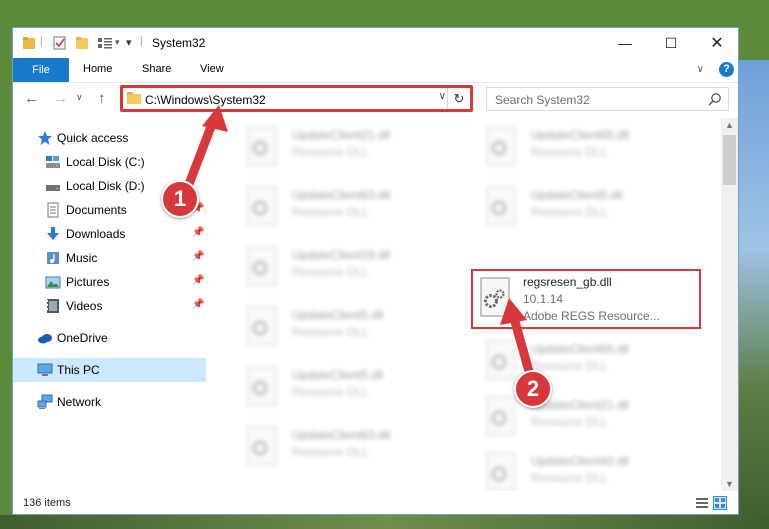  I want to click on arrow-two-head, so click(513, 311).